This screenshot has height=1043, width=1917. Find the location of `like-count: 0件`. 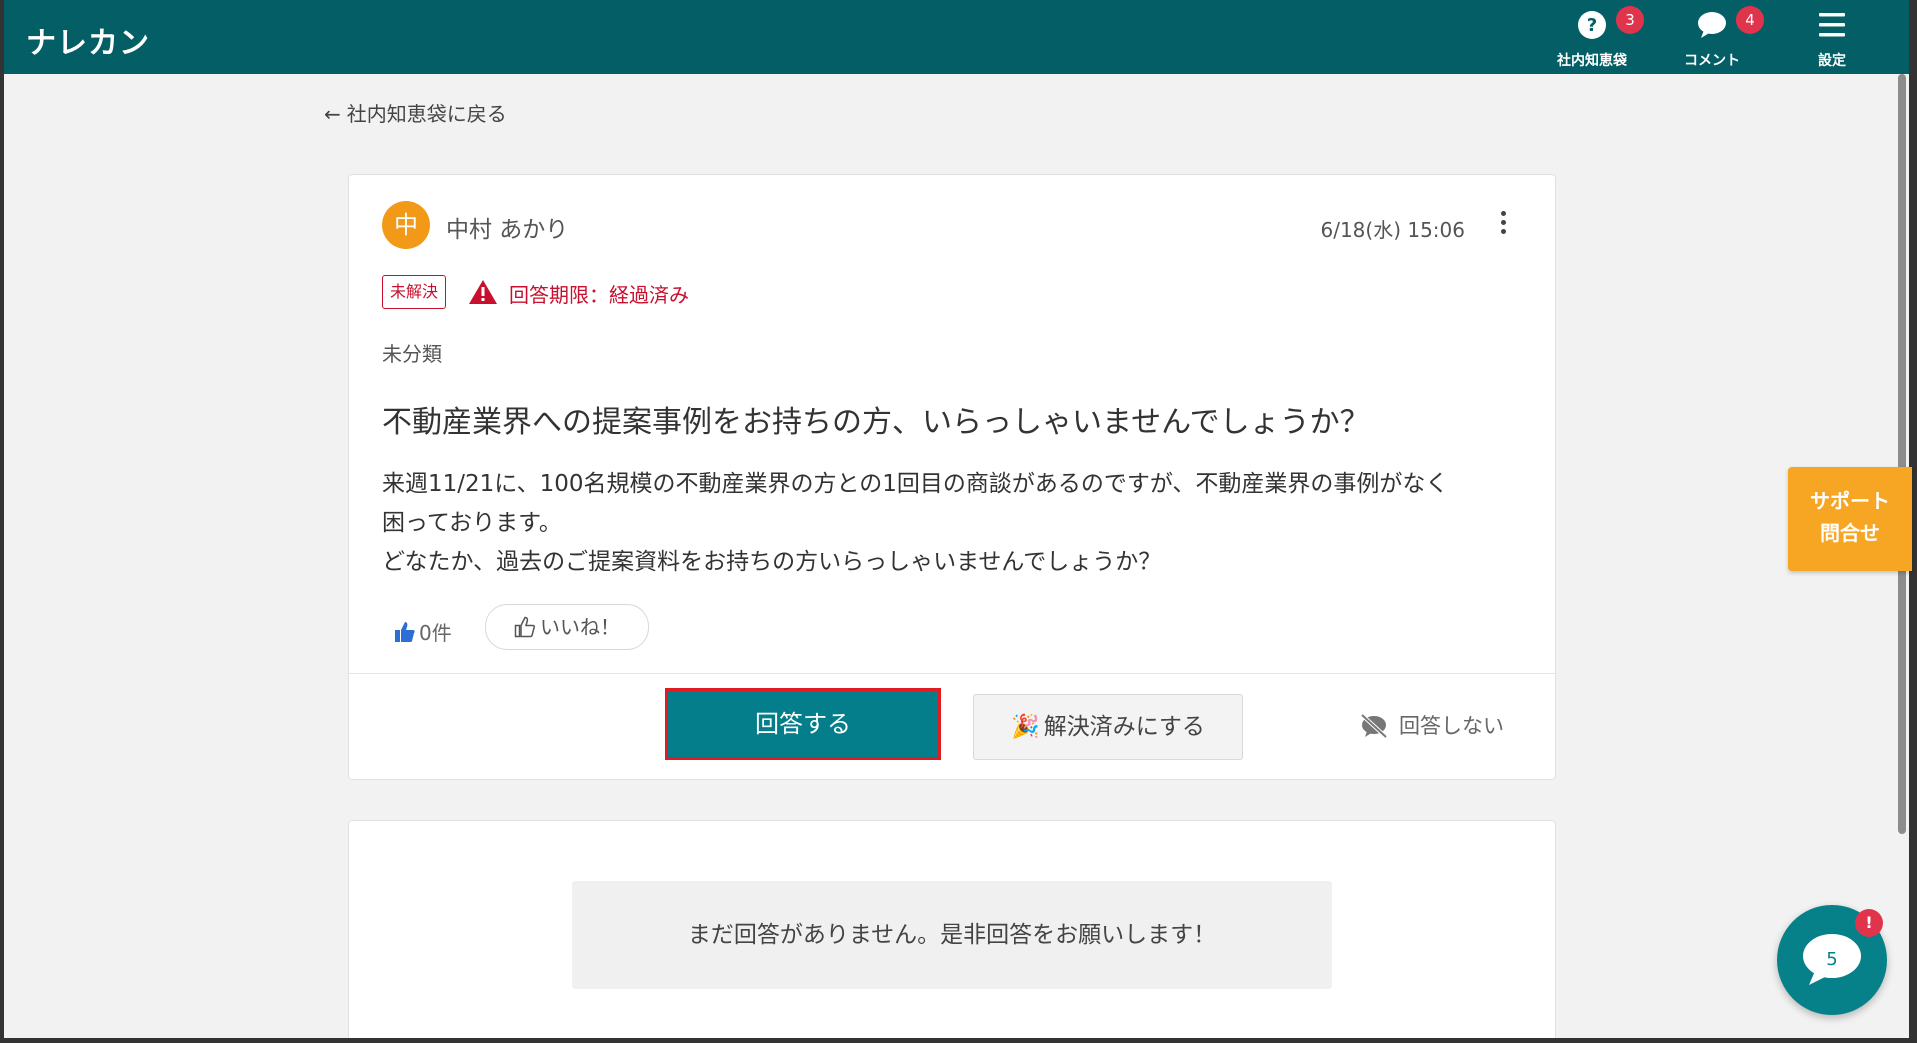

like-count: 0件 is located at coordinates (423, 631).